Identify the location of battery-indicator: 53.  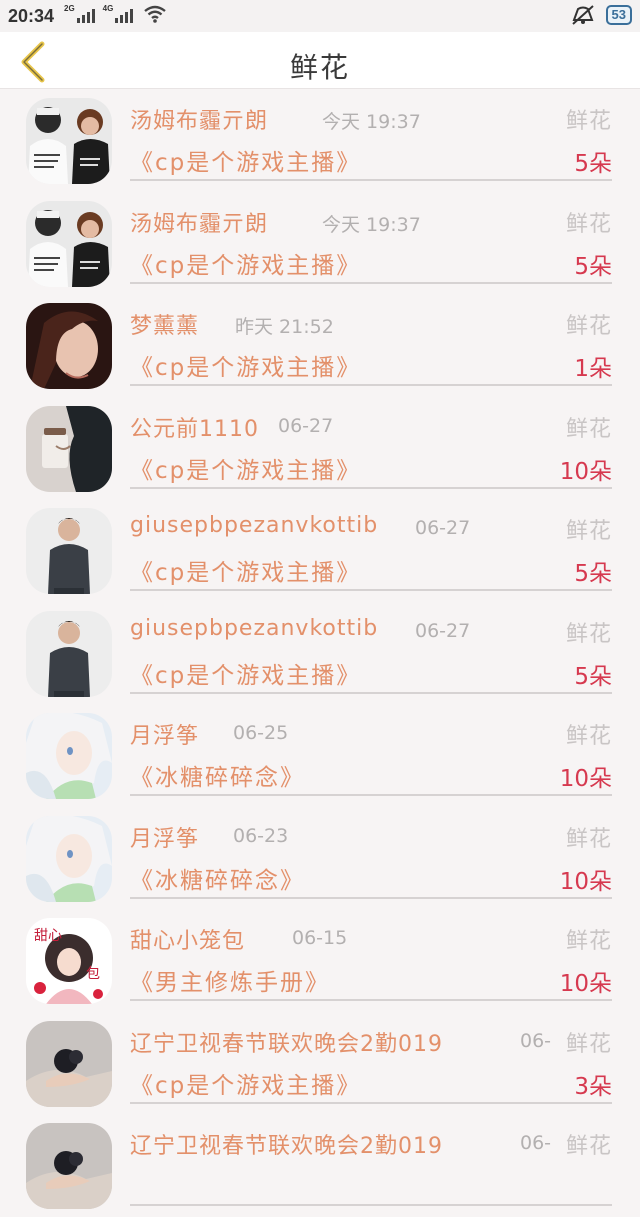
(618, 15).